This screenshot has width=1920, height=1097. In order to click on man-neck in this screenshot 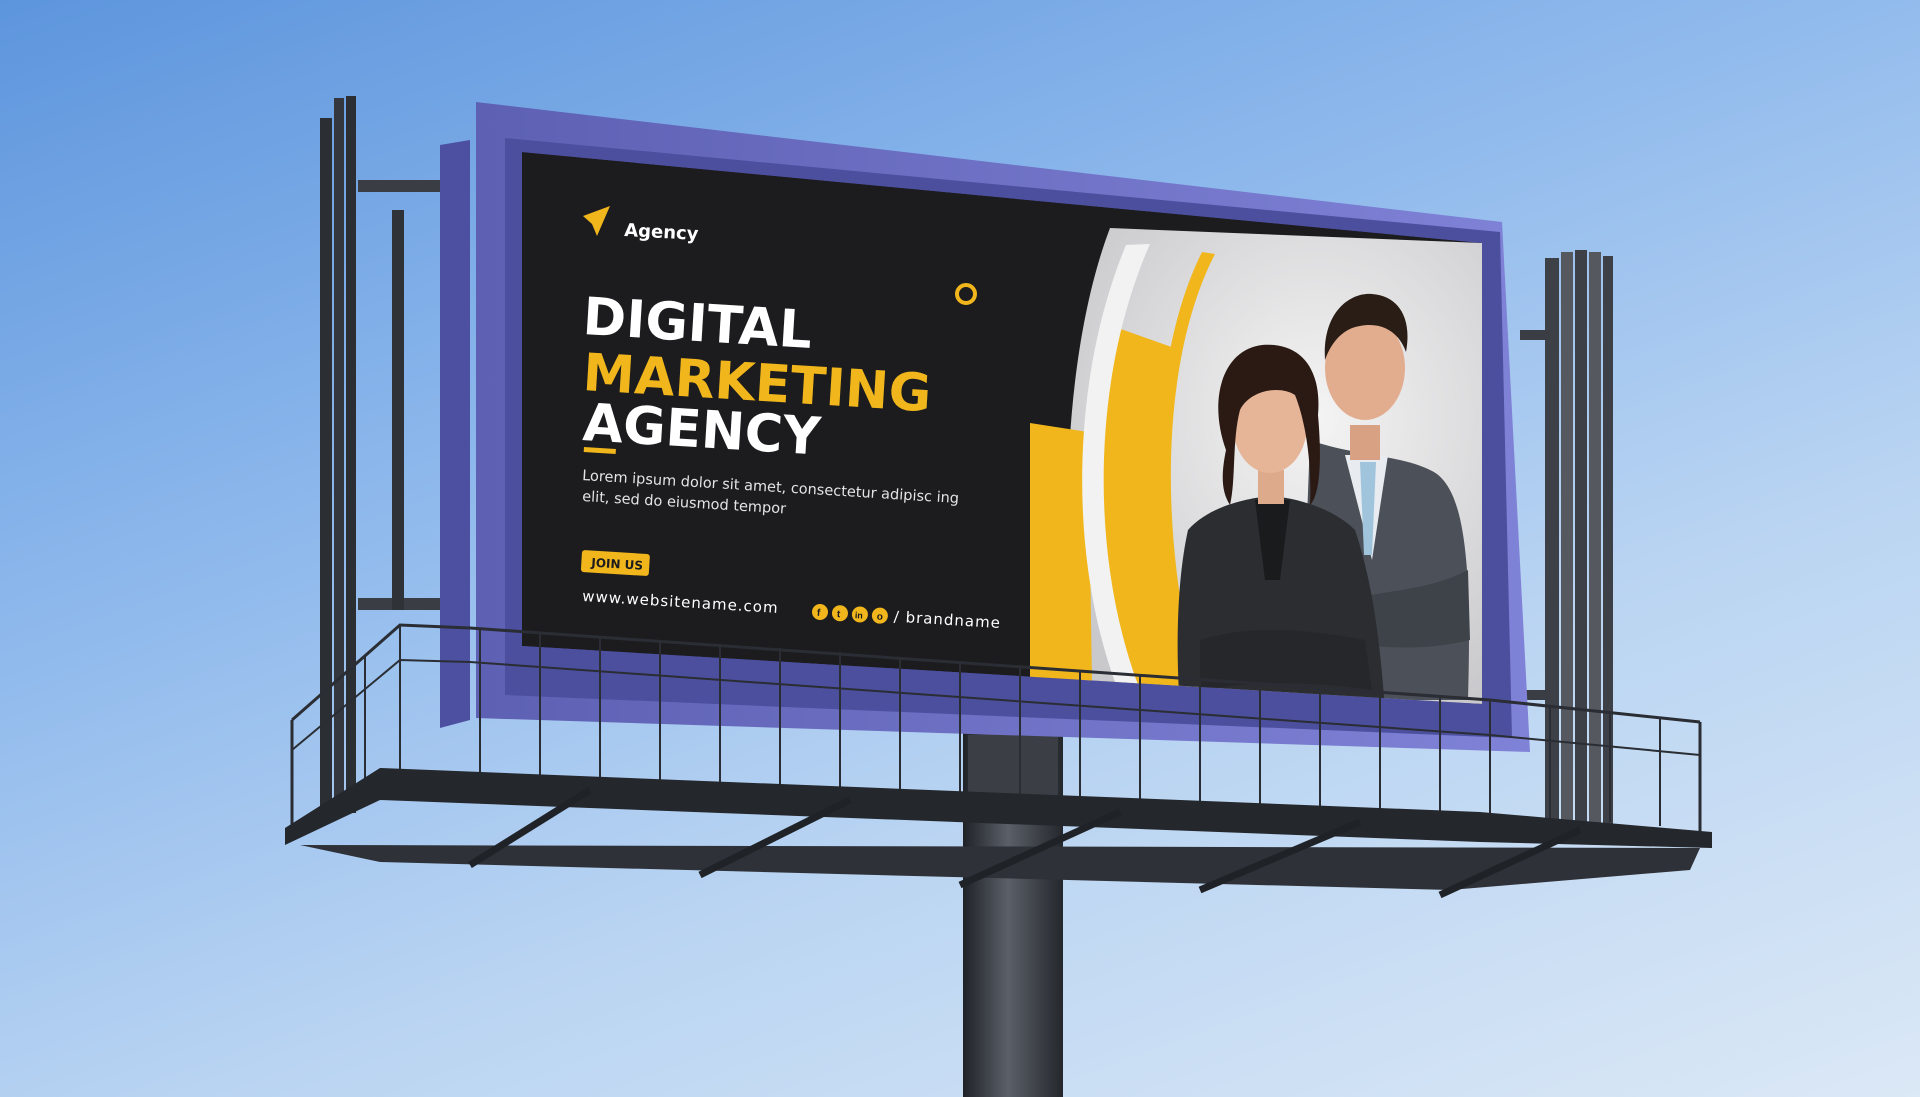, I will do `click(1365, 442)`.